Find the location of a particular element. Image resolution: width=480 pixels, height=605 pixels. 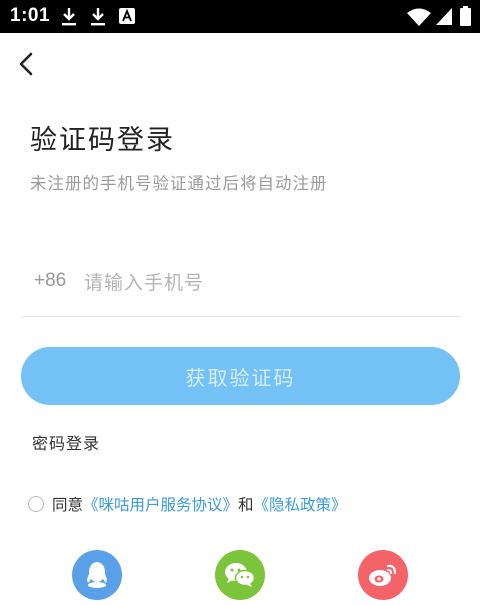

agree-text: 同意 is located at coordinates (68, 505).